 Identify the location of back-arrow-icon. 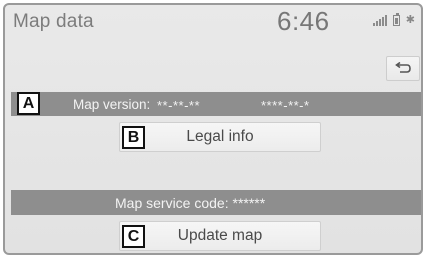
(403, 67).